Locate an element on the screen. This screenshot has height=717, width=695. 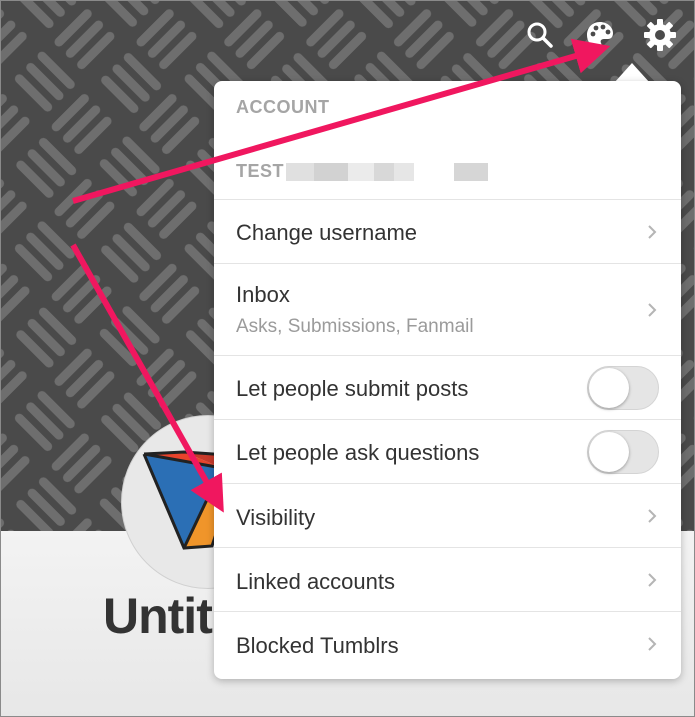
menu-item-submit-posts: Let people submit posts is located at coordinates (447, 387).